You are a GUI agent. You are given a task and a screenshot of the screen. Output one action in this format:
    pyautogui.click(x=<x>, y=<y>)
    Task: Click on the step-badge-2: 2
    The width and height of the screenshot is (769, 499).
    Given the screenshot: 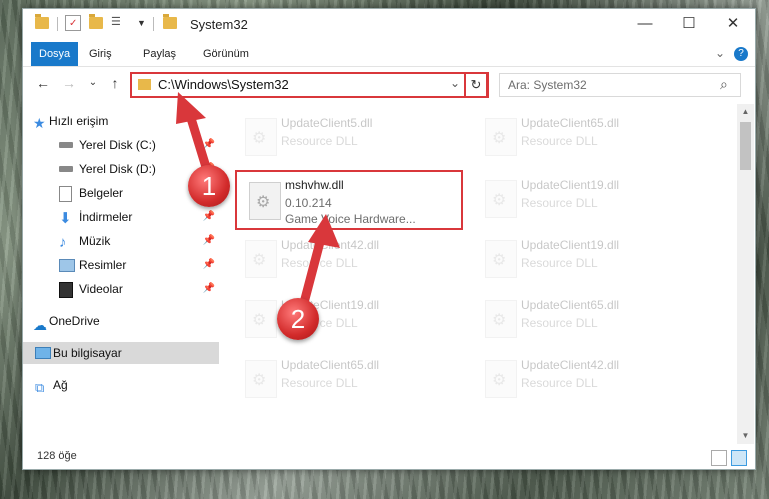 What is the action you would take?
    pyautogui.click(x=298, y=319)
    